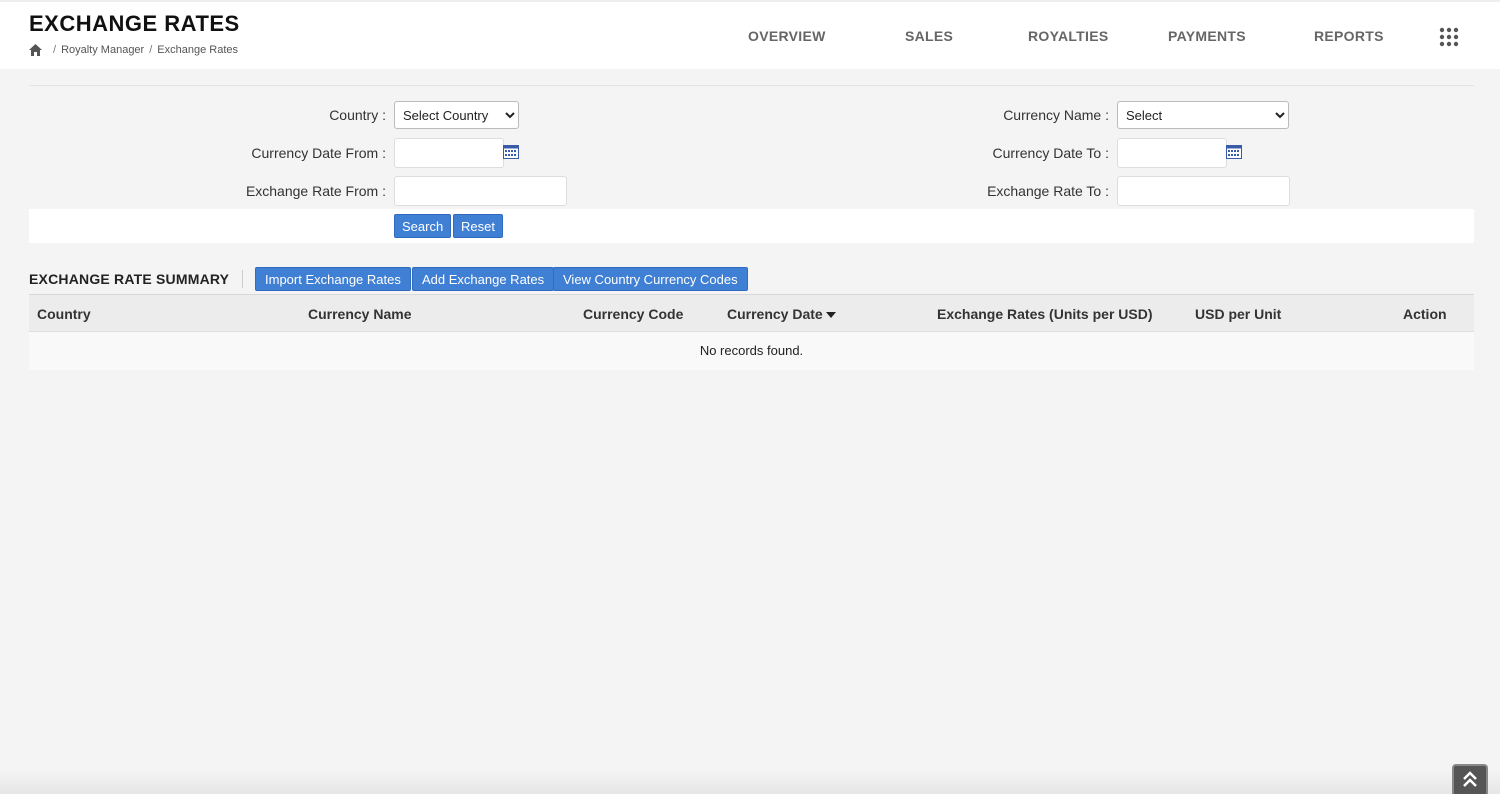  I want to click on column-usd-per-unit: USD per Unit, so click(1238, 314).